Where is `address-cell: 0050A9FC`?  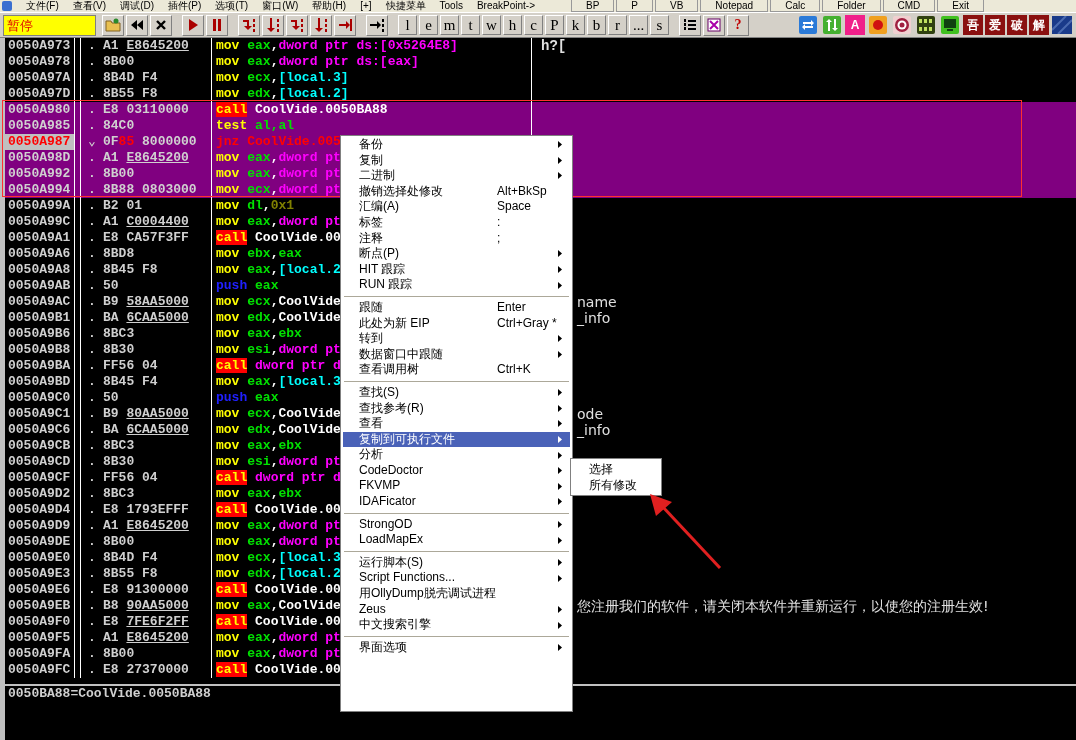 address-cell: 0050A9FC is located at coordinates (40, 670).